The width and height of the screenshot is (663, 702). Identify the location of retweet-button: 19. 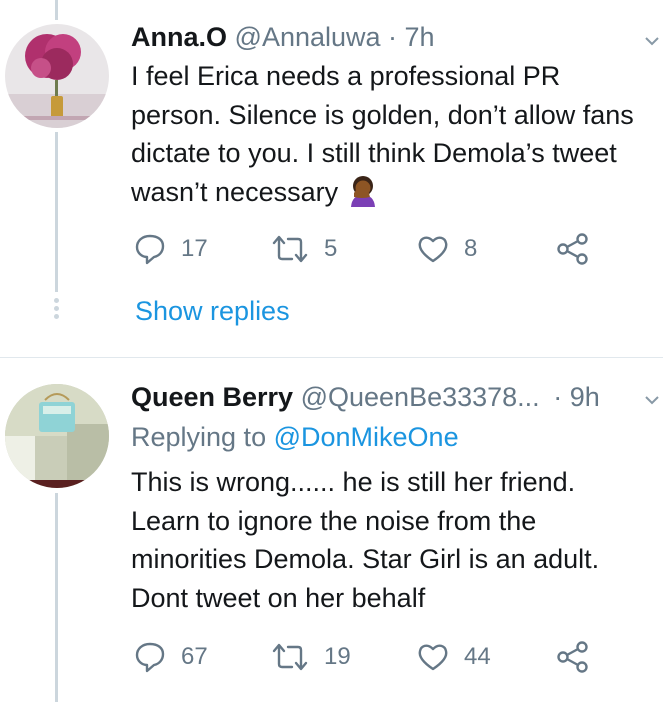
(310, 657).